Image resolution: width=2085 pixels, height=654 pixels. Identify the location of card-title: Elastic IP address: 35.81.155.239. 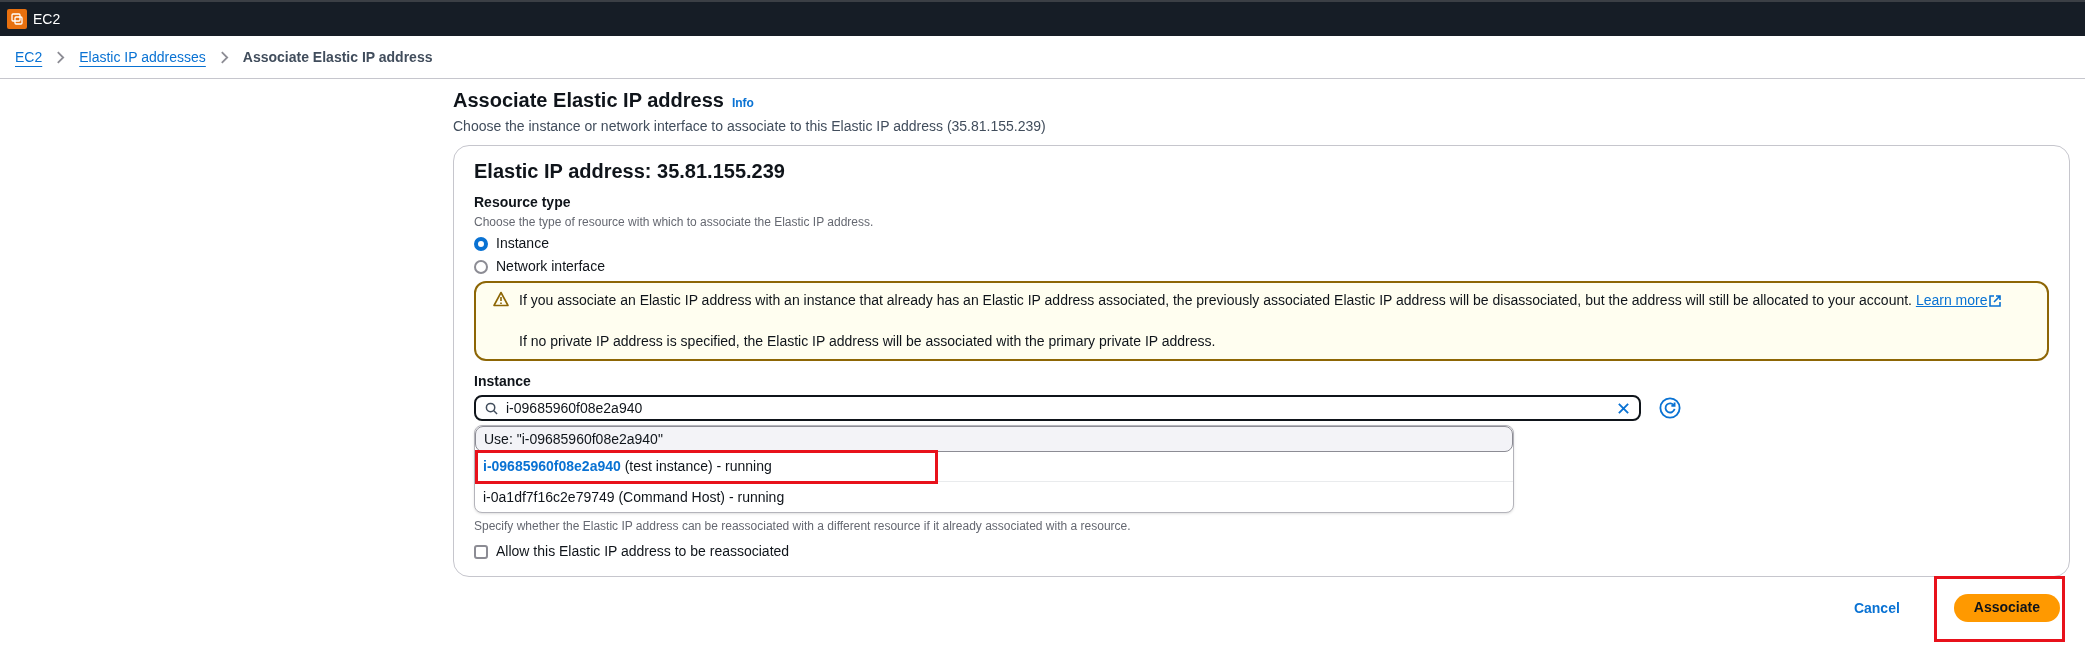
(630, 171).